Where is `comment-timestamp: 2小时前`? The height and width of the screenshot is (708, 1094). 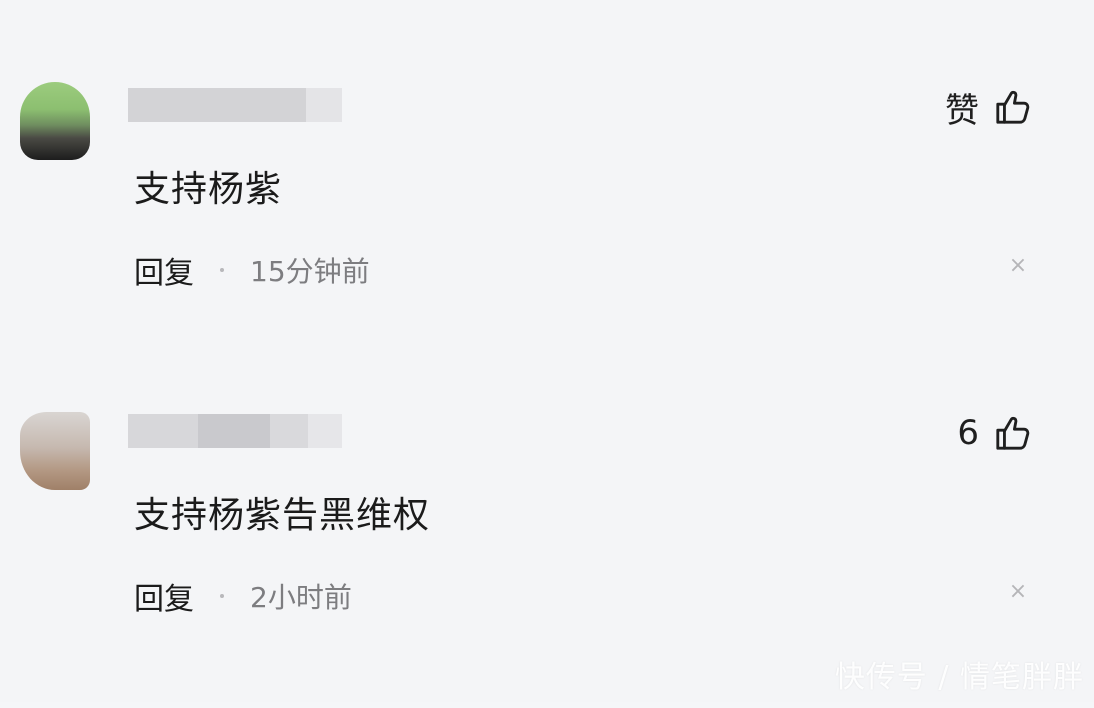 comment-timestamp: 2小时前 is located at coordinates (301, 597).